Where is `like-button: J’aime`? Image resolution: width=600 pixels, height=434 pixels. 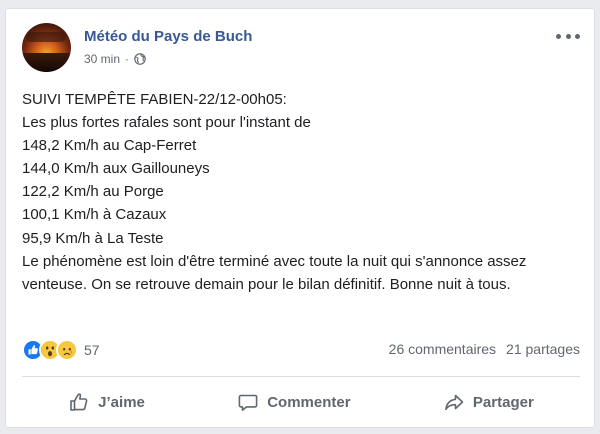
like-button: J’aime is located at coordinates (106, 402).